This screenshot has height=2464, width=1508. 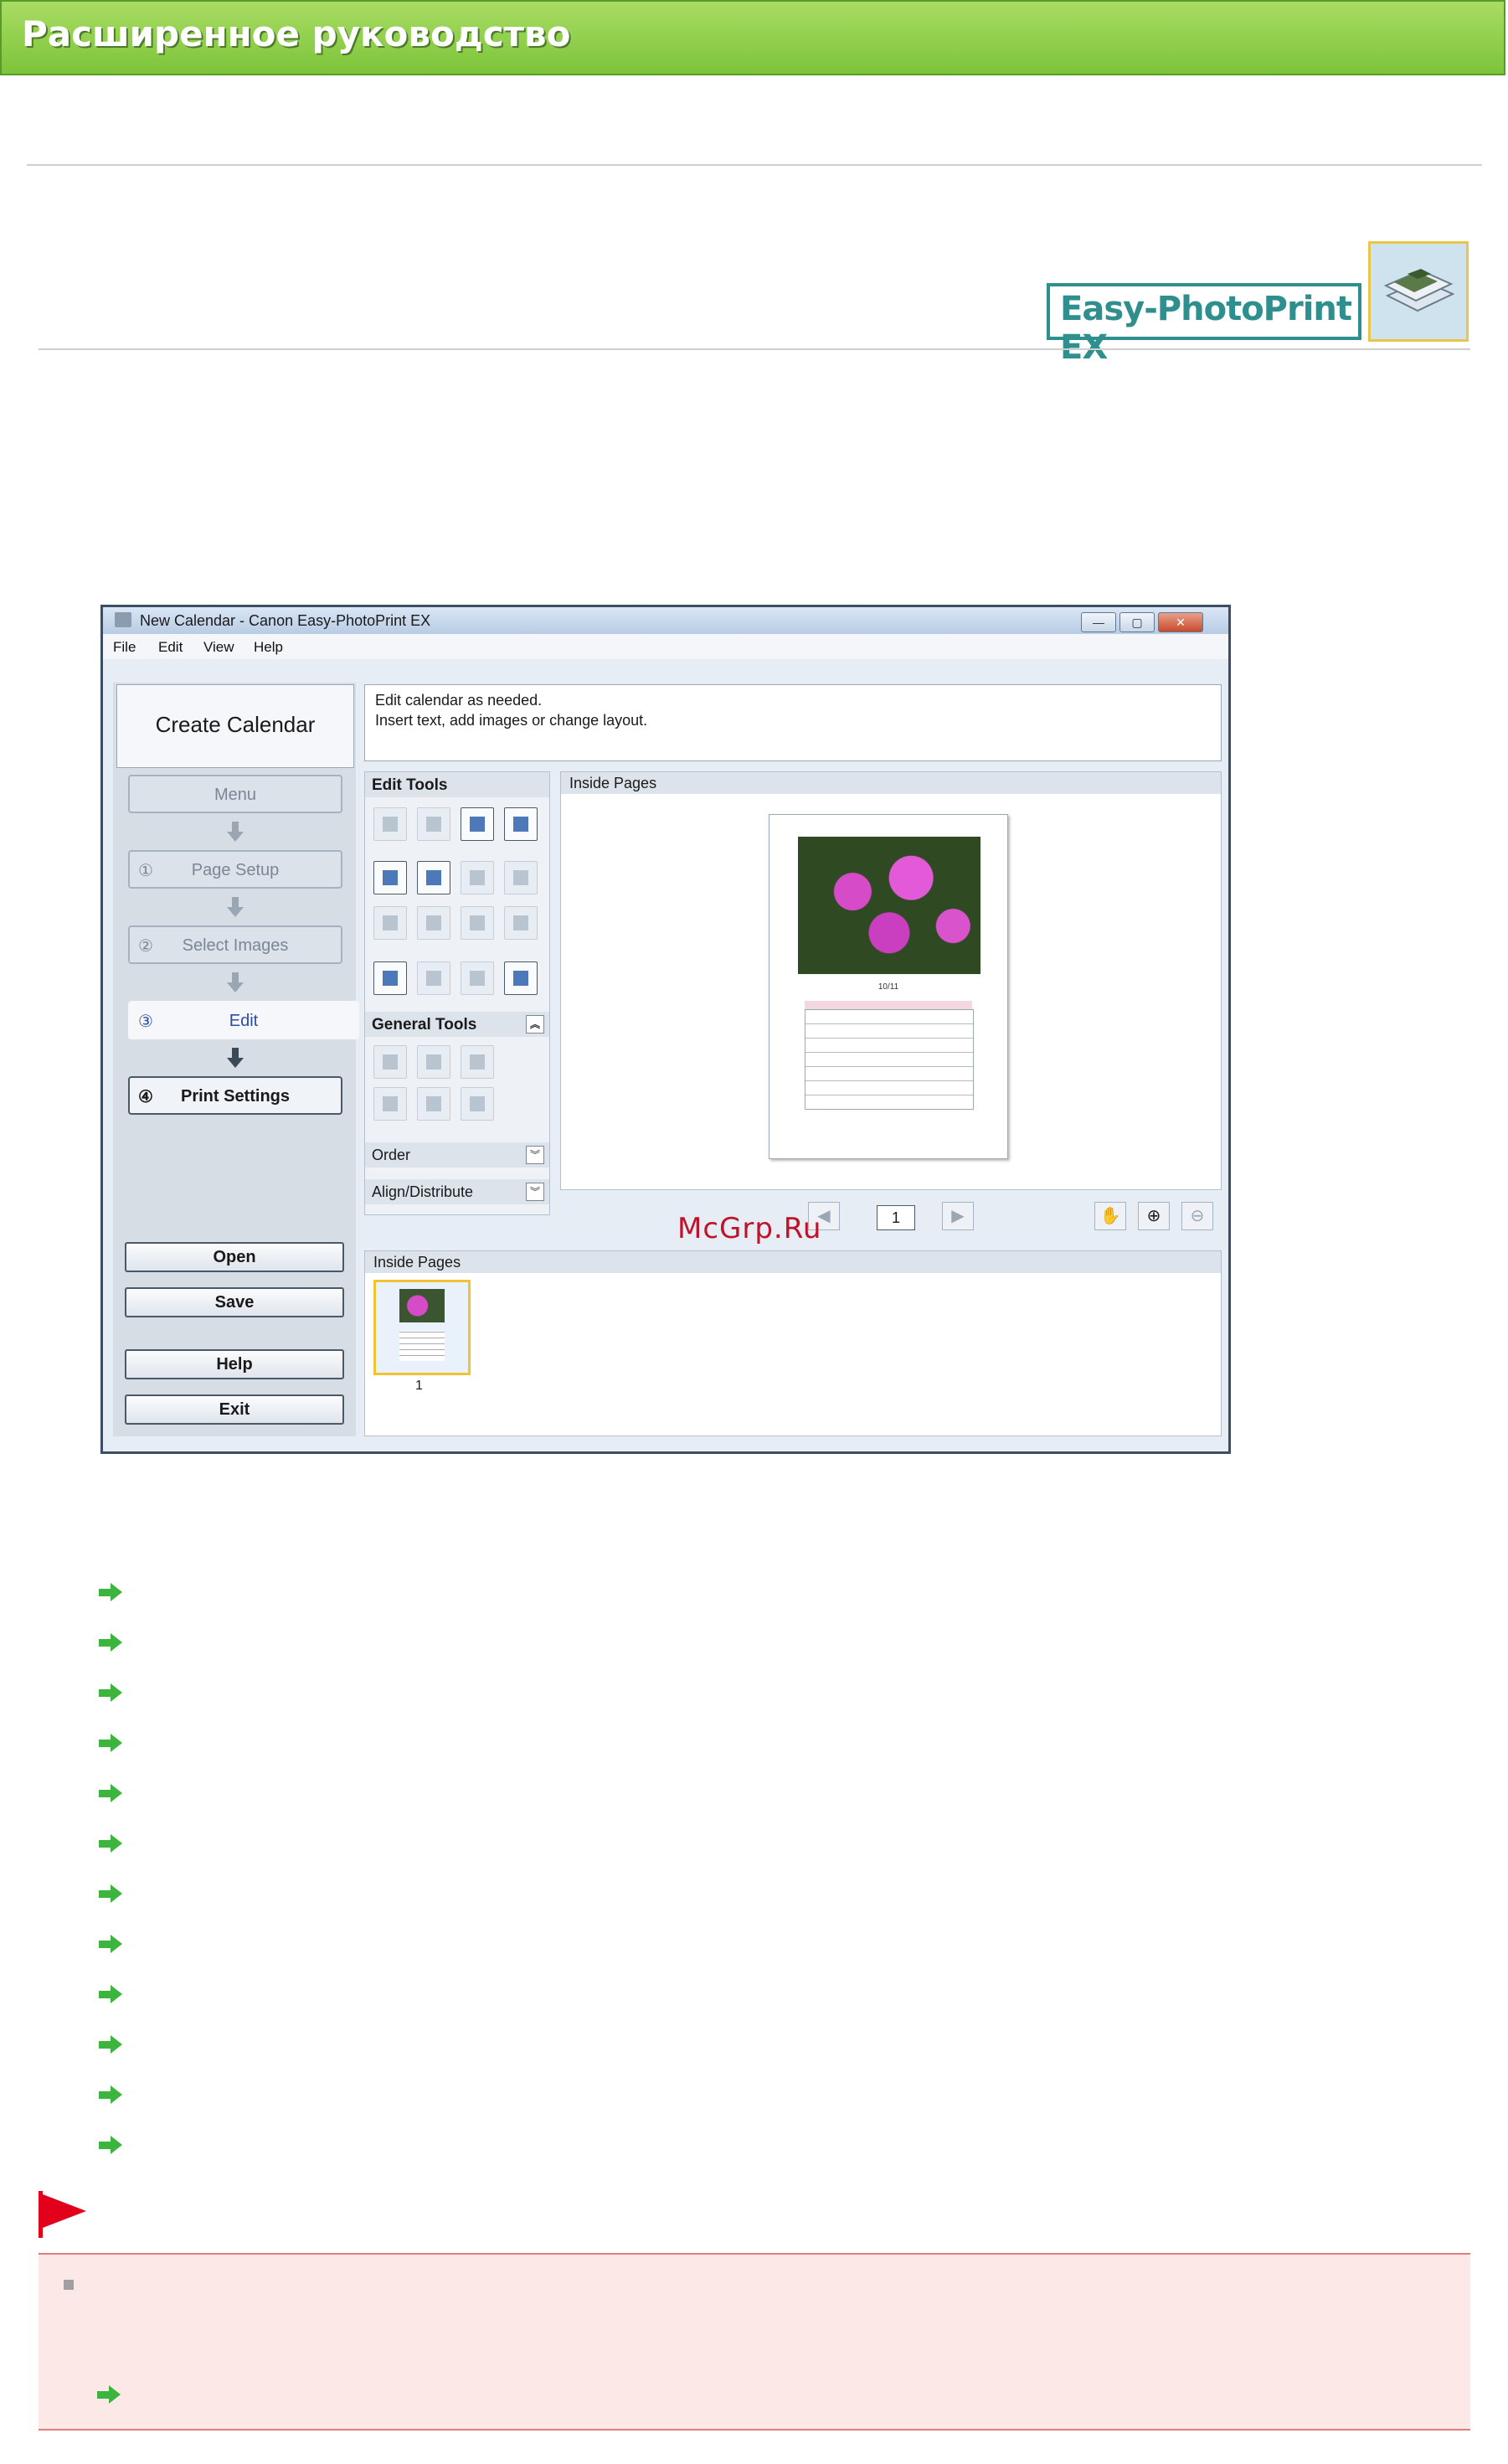 I want to click on step-print-settings: ④ Print Settings, so click(x=235, y=1095).